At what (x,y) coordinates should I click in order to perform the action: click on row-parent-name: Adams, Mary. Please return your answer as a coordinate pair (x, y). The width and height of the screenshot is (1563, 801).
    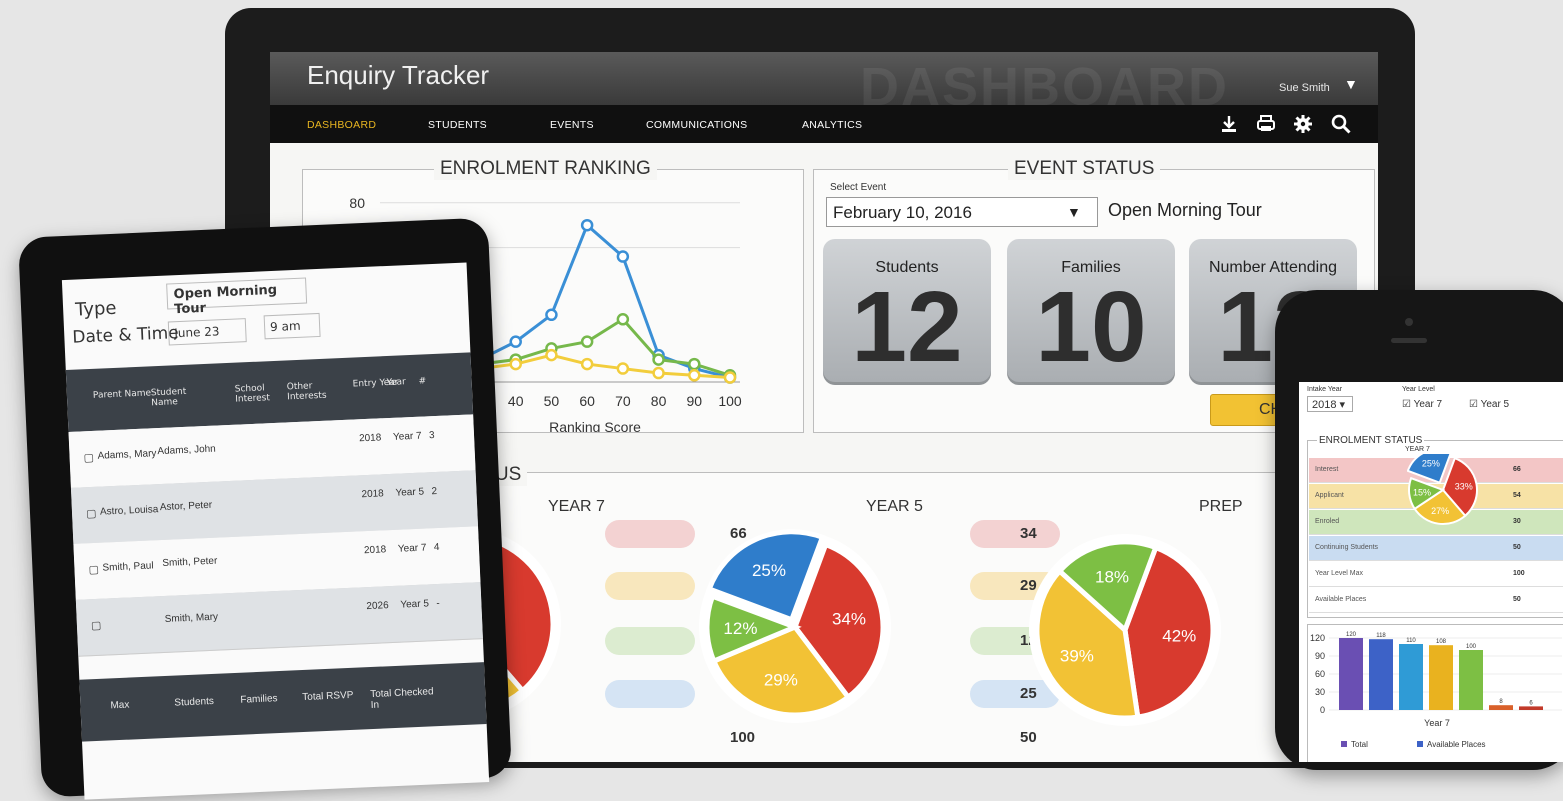
    Looking at the image, I should click on (127, 455).